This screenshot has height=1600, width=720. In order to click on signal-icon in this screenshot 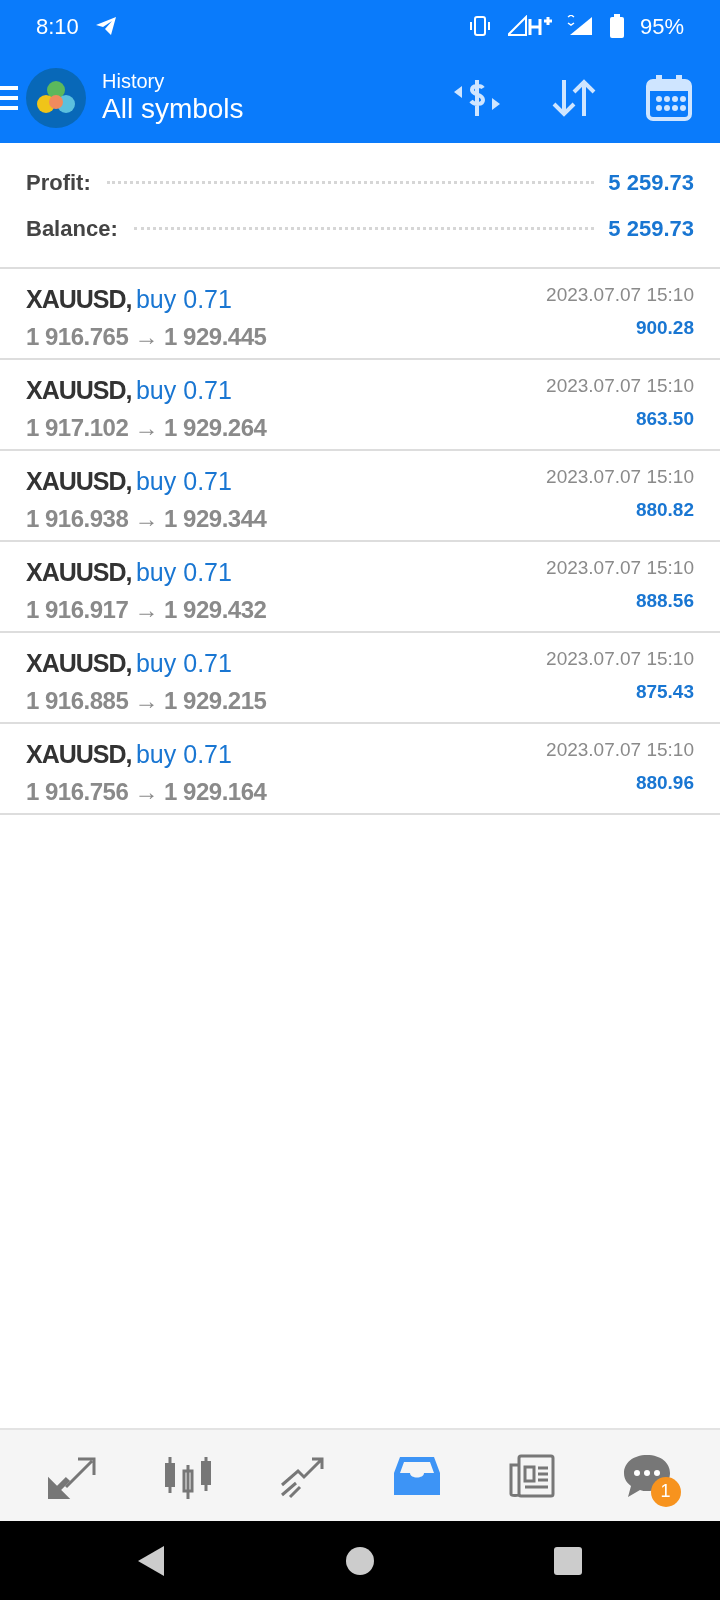, I will do `click(579, 26)`.